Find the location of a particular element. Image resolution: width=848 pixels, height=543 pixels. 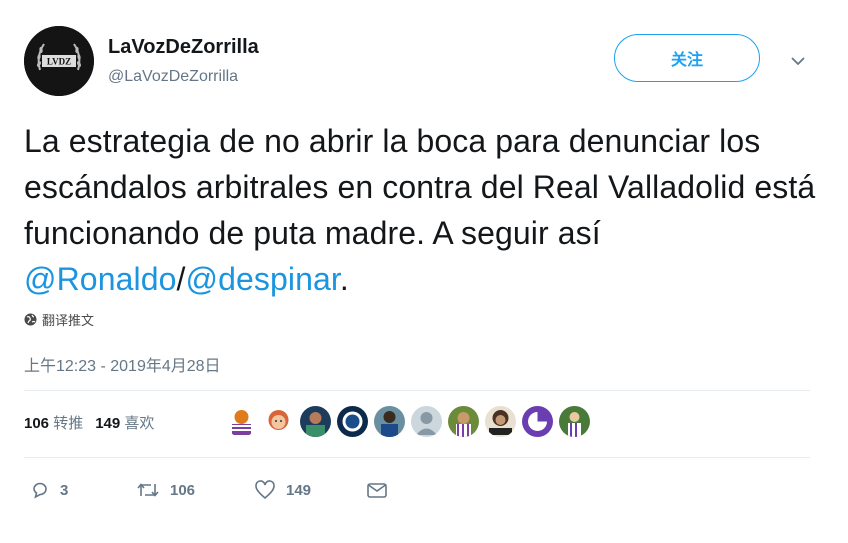

user-handle: @LaVozDeZorrilla is located at coordinates (173, 77).